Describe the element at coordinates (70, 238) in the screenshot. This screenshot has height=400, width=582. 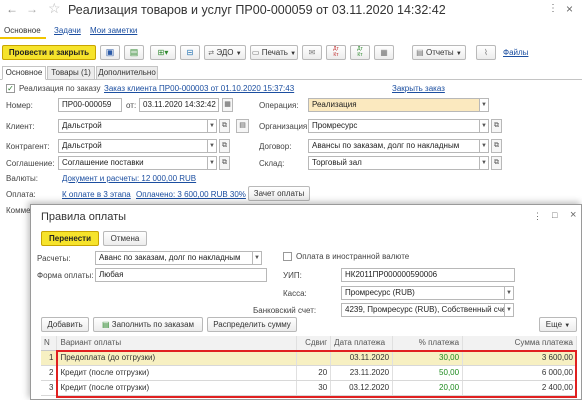
I see `transfer-button: Перенести` at that location.